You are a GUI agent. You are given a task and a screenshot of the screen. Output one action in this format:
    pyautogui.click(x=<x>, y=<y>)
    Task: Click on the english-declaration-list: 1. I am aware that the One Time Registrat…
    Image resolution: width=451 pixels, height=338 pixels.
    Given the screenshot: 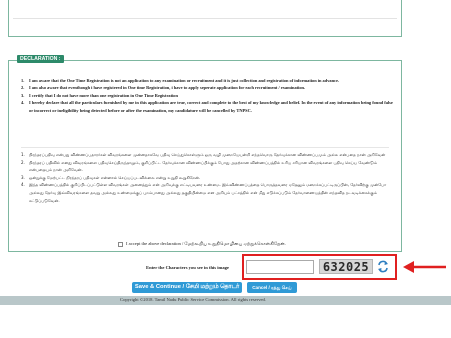 What is the action you would take?
    pyautogui.click(x=208, y=95)
    